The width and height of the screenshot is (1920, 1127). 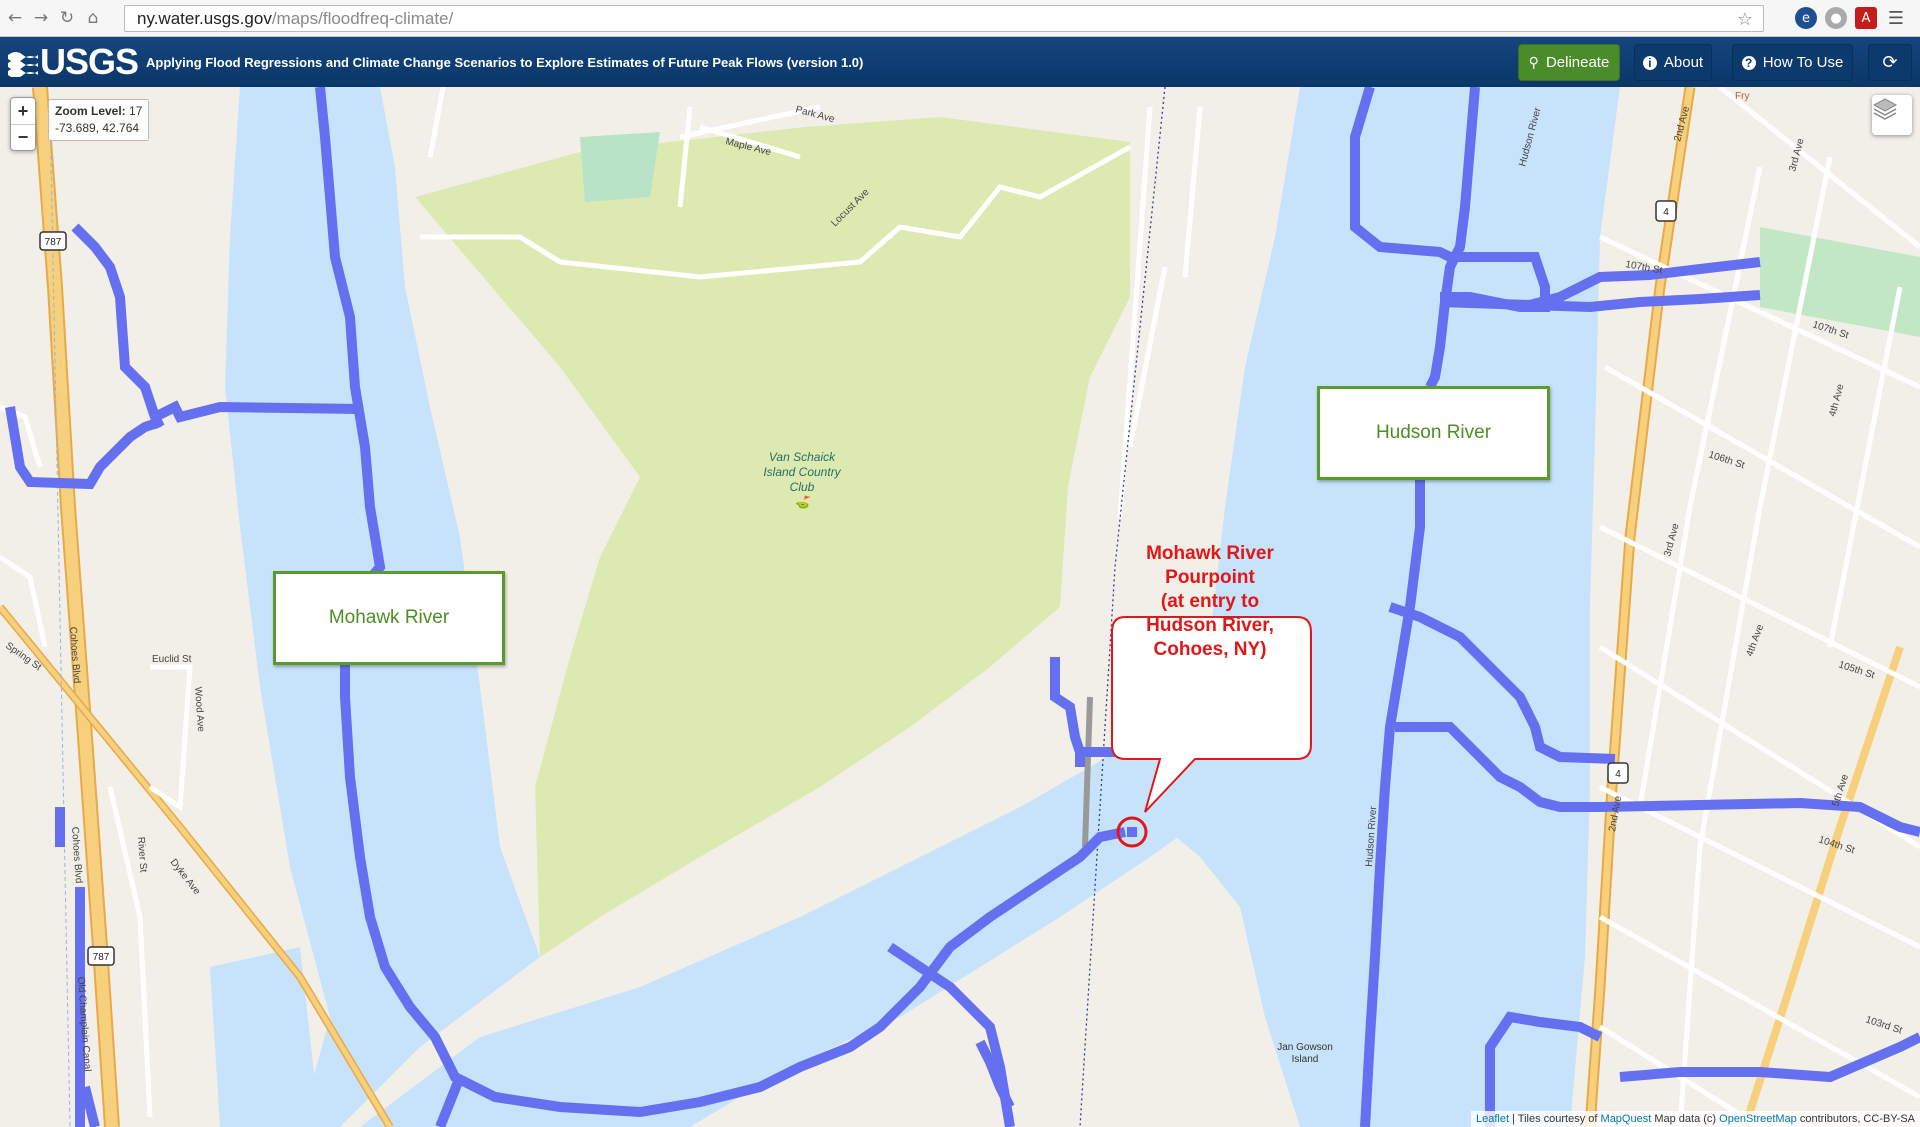 I want to click on street-label: Wood Ave, so click(x=199, y=709).